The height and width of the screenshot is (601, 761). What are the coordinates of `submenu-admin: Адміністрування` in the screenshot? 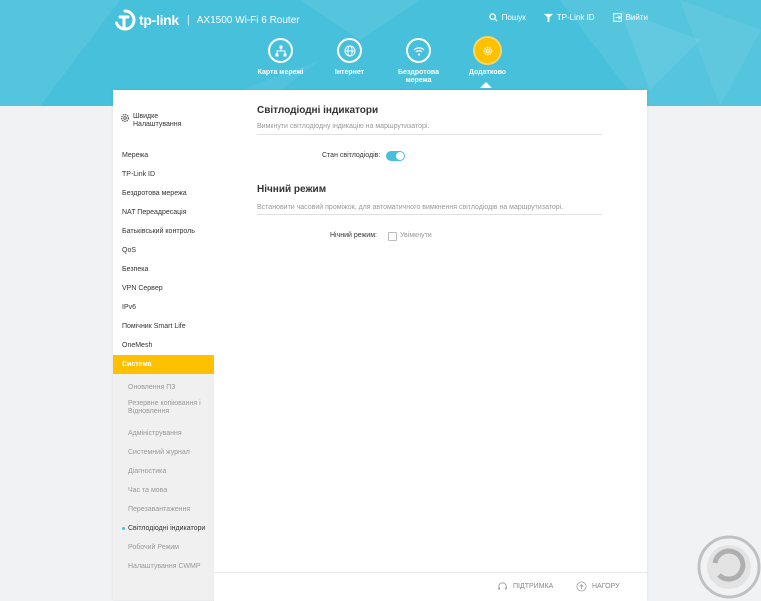 It's located at (163, 433).